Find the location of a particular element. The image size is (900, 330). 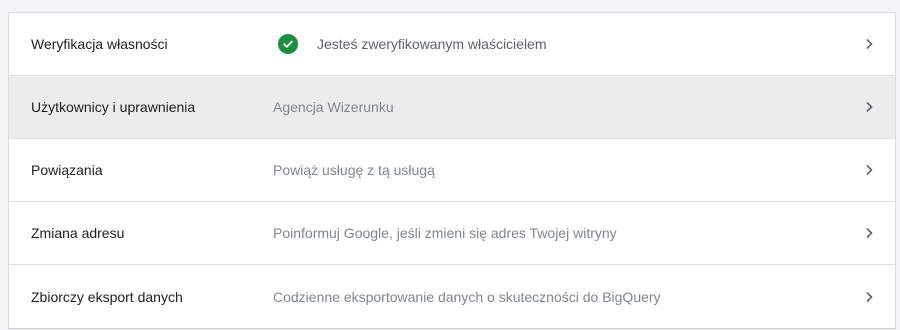

row-label: Weryfikacja własności is located at coordinates (99, 44).